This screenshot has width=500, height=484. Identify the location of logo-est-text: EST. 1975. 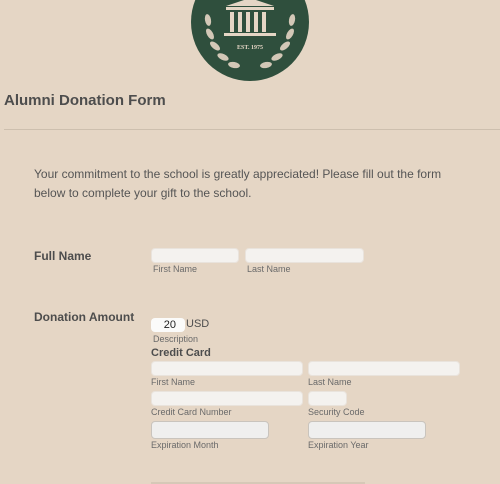
(250, 48).